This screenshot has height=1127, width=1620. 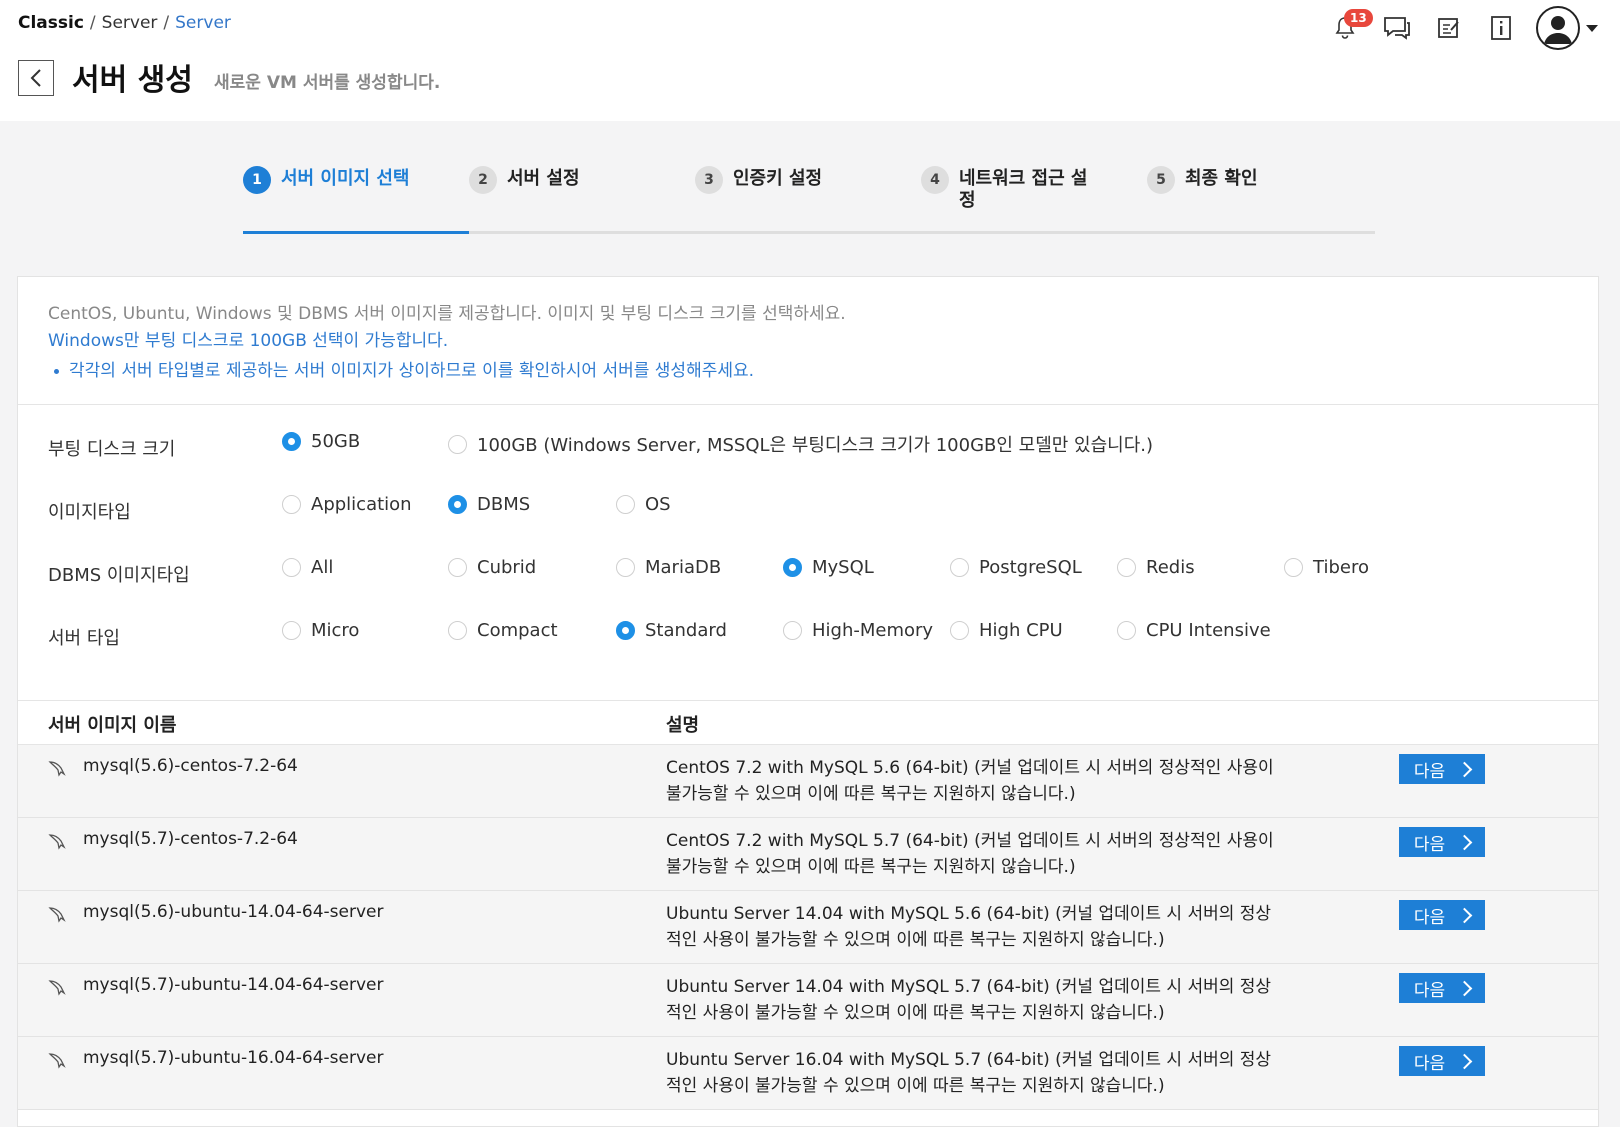 What do you see at coordinates (321, 441) in the screenshot?
I see `radio-boot-50gb: 50GB` at bounding box center [321, 441].